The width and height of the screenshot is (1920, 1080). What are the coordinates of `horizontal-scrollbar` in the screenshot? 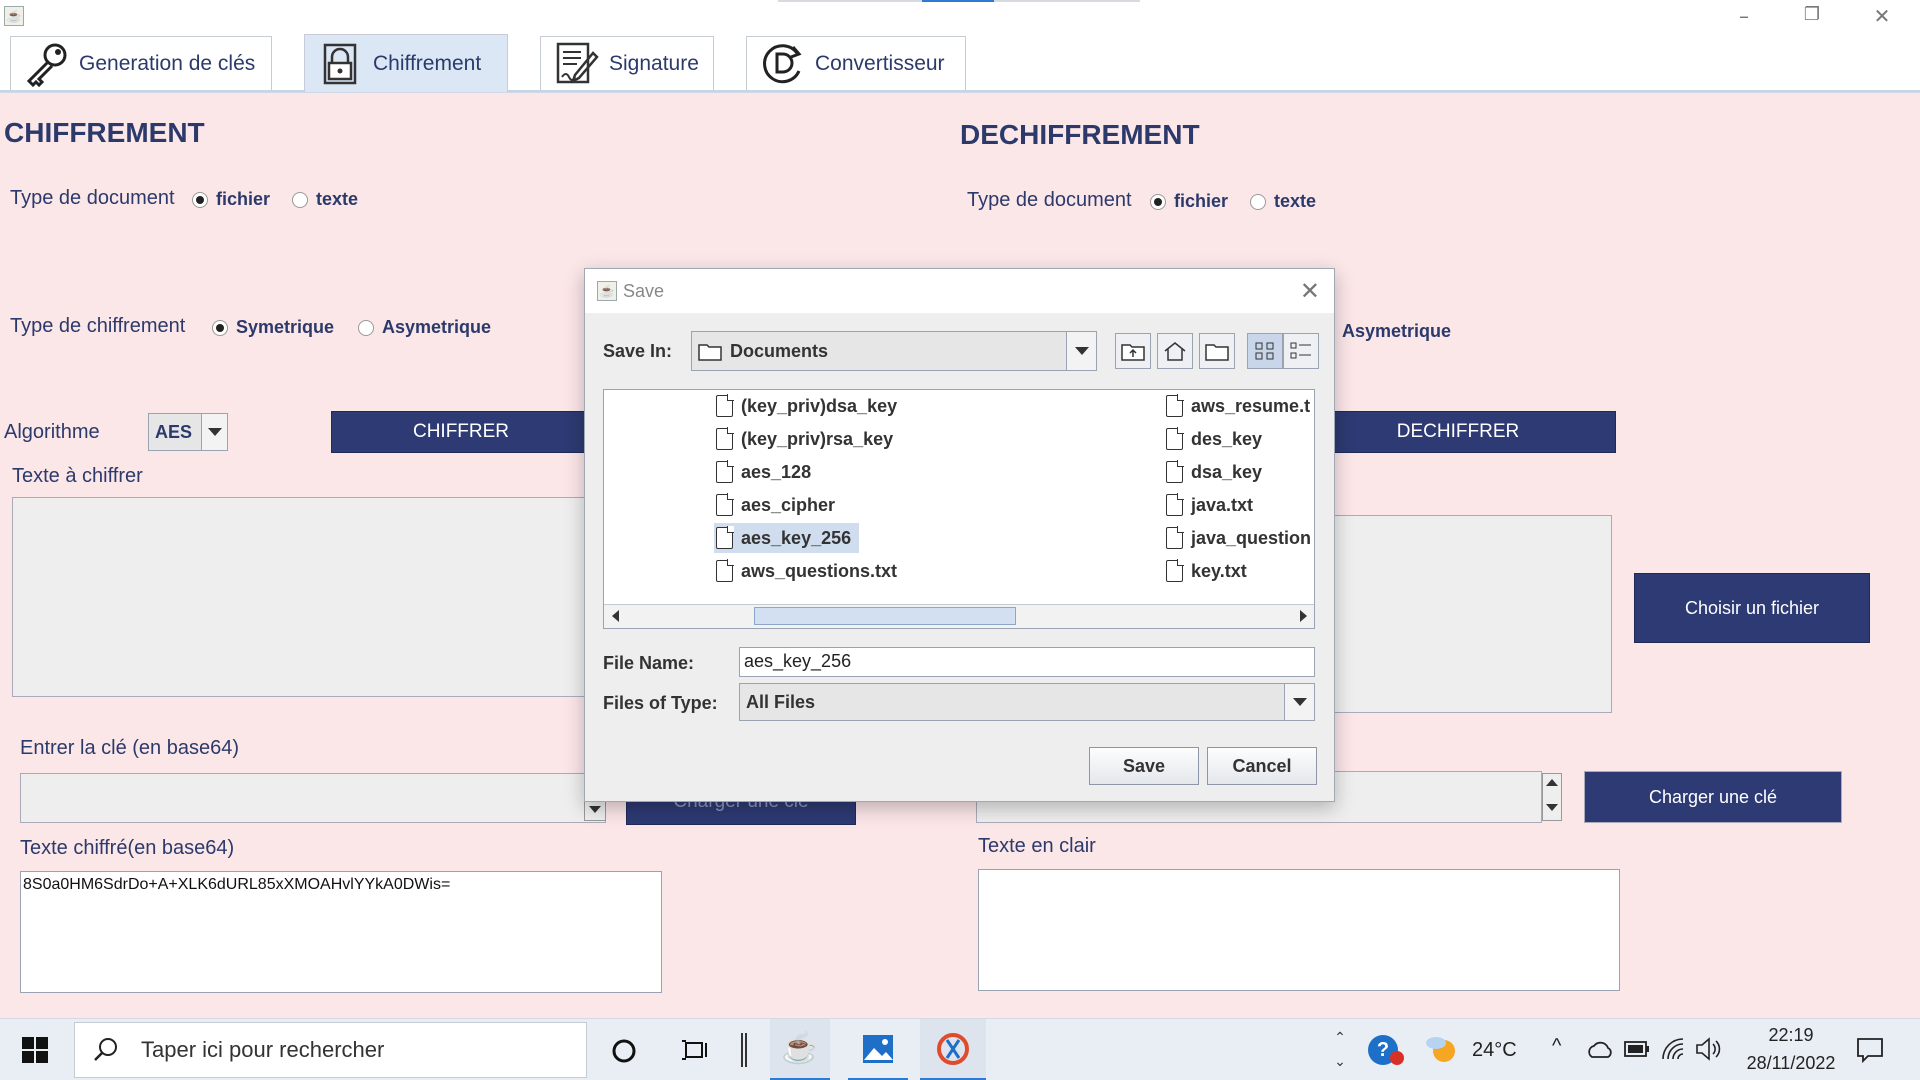 It's located at (959, 616).